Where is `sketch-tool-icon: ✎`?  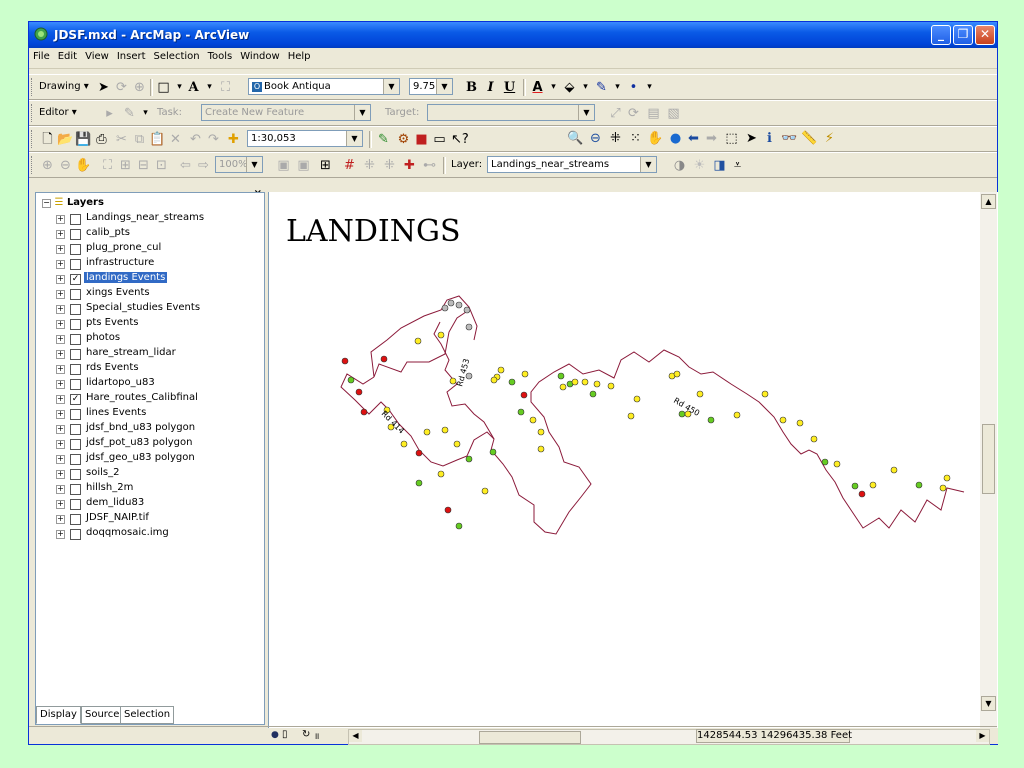 sketch-tool-icon: ✎ is located at coordinates (129, 113).